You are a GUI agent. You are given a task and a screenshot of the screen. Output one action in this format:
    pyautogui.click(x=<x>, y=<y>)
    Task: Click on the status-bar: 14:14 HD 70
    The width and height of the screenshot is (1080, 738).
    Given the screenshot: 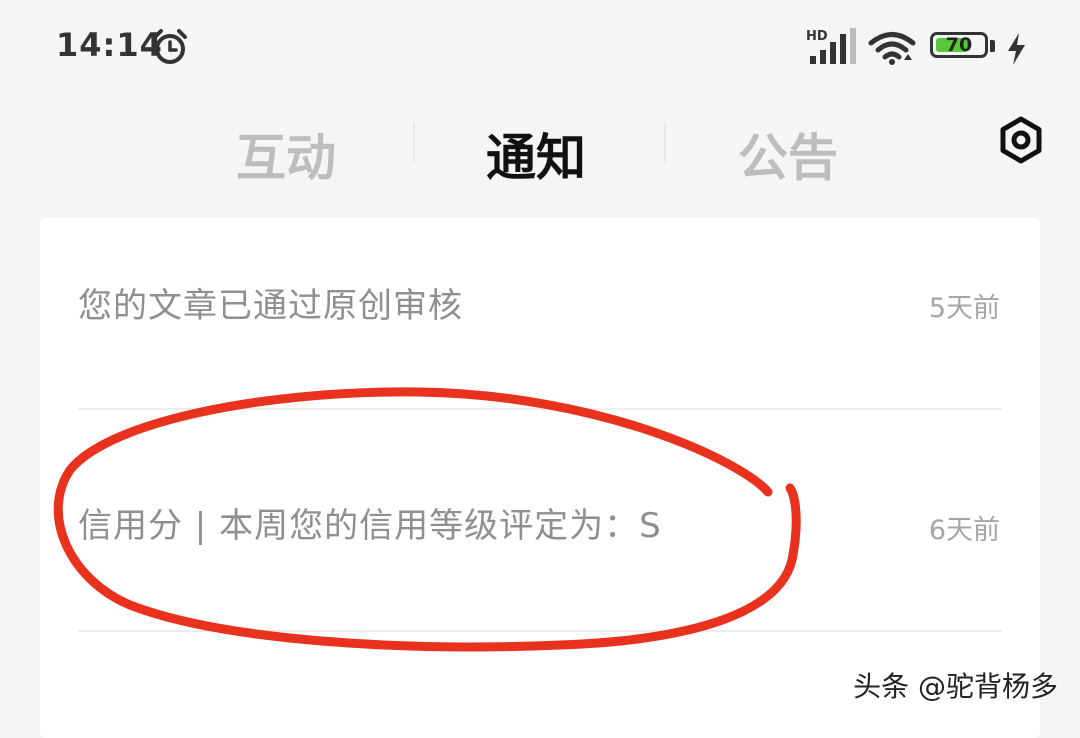 What is the action you would take?
    pyautogui.click(x=540, y=47)
    